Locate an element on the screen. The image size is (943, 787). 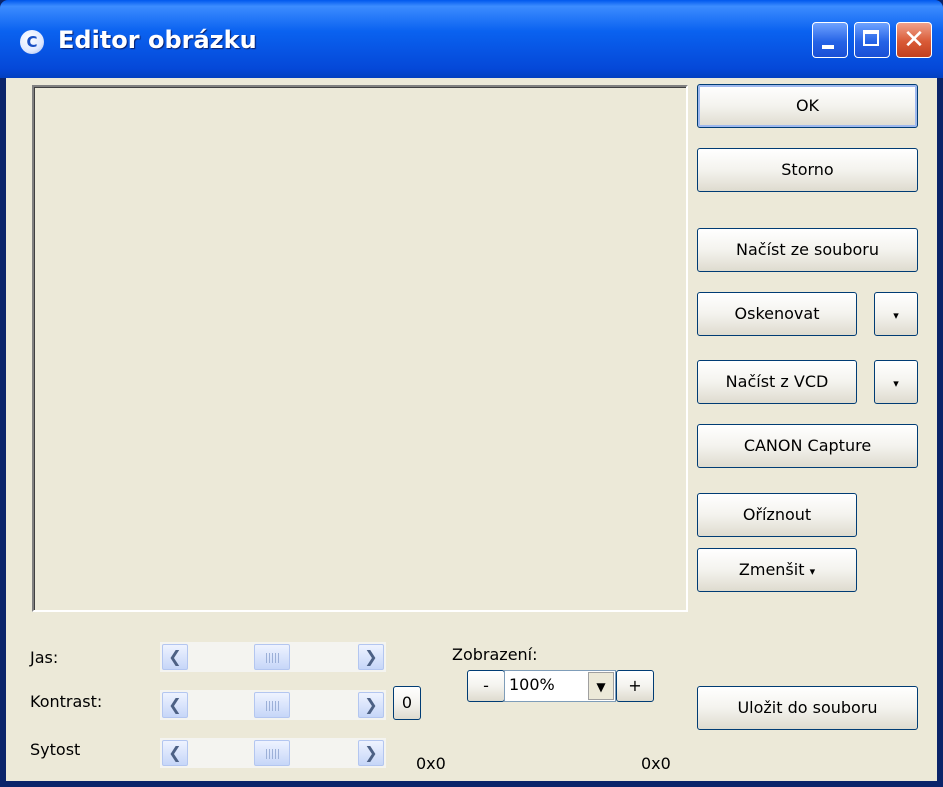
contrast-slider: ❮ ❯ is located at coordinates (273, 705).